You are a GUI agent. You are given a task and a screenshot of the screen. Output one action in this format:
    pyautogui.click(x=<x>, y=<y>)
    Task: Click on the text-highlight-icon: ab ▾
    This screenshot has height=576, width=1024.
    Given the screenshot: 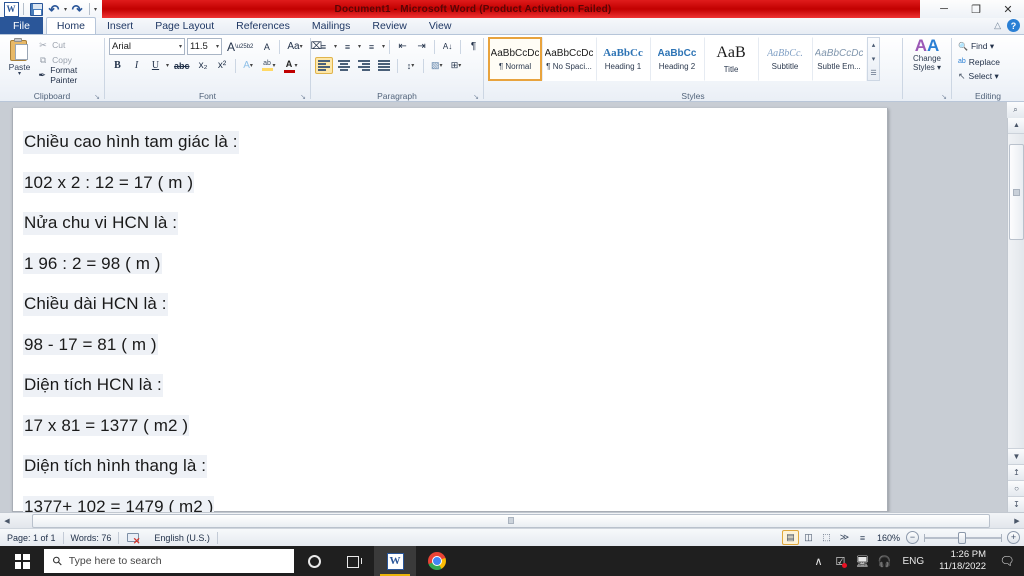 What is the action you would take?
    pyautogui.click(x=269, y=65)
    